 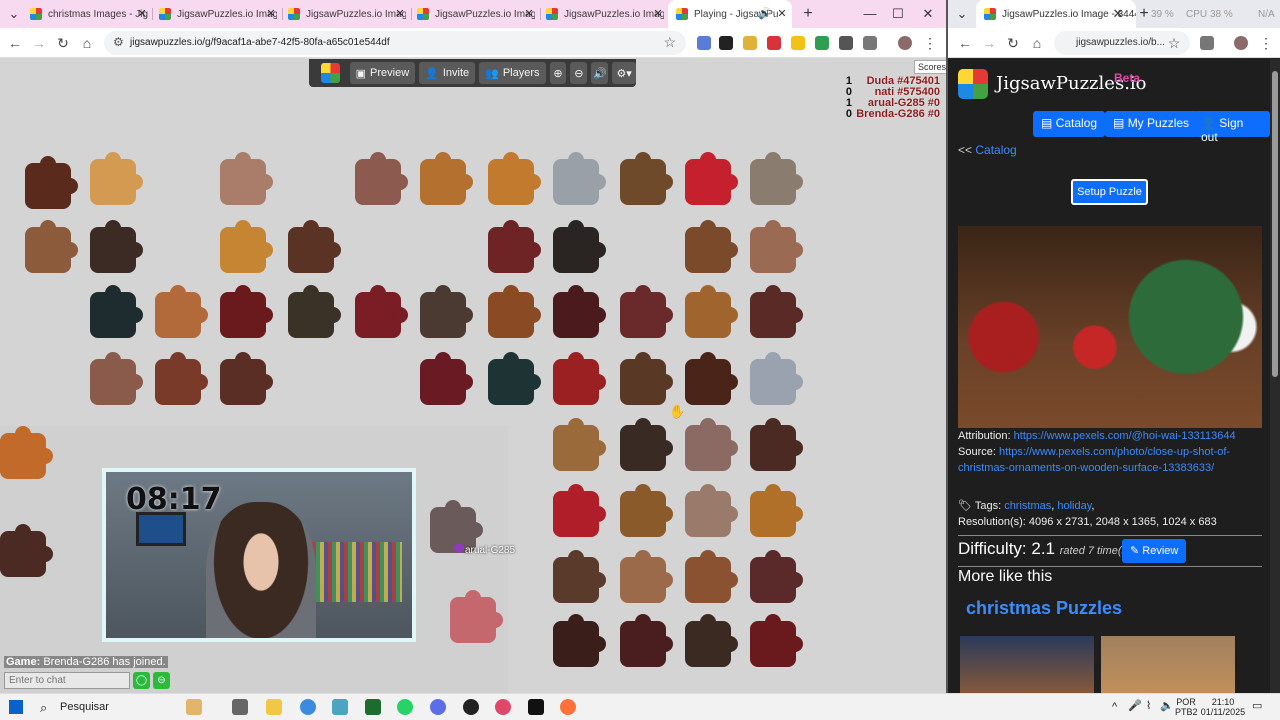 I want to click on review-button: ✎ Review, so click(x=1154, y=551).